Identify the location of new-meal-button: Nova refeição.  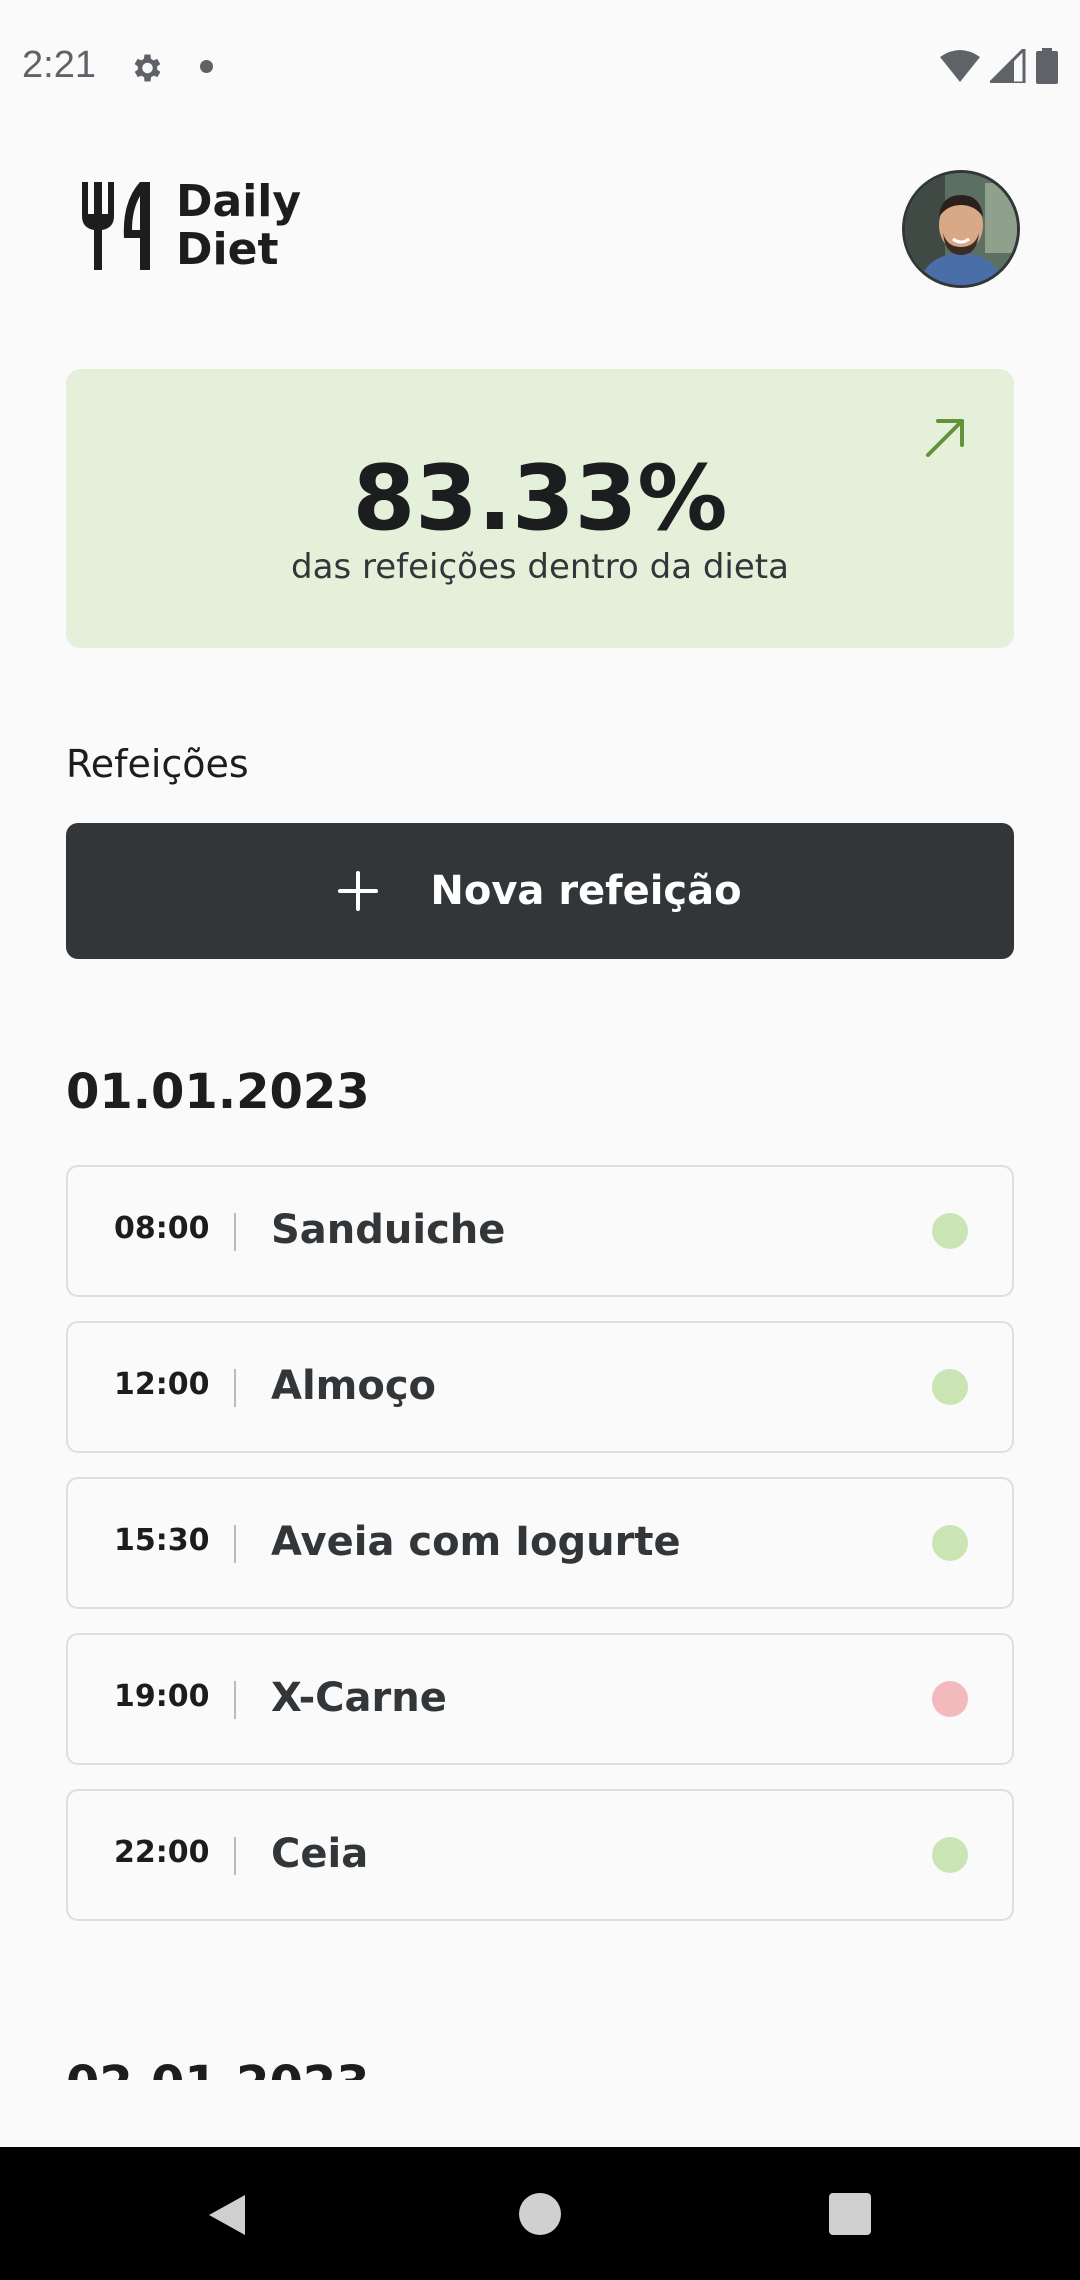
(540, 891).